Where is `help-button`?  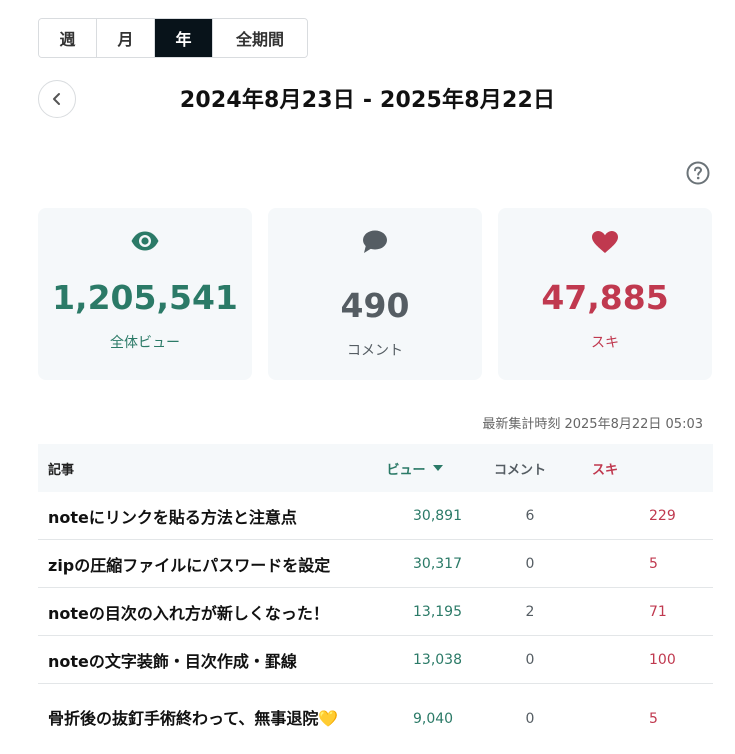
help-button is located at coordinates (698, 173).